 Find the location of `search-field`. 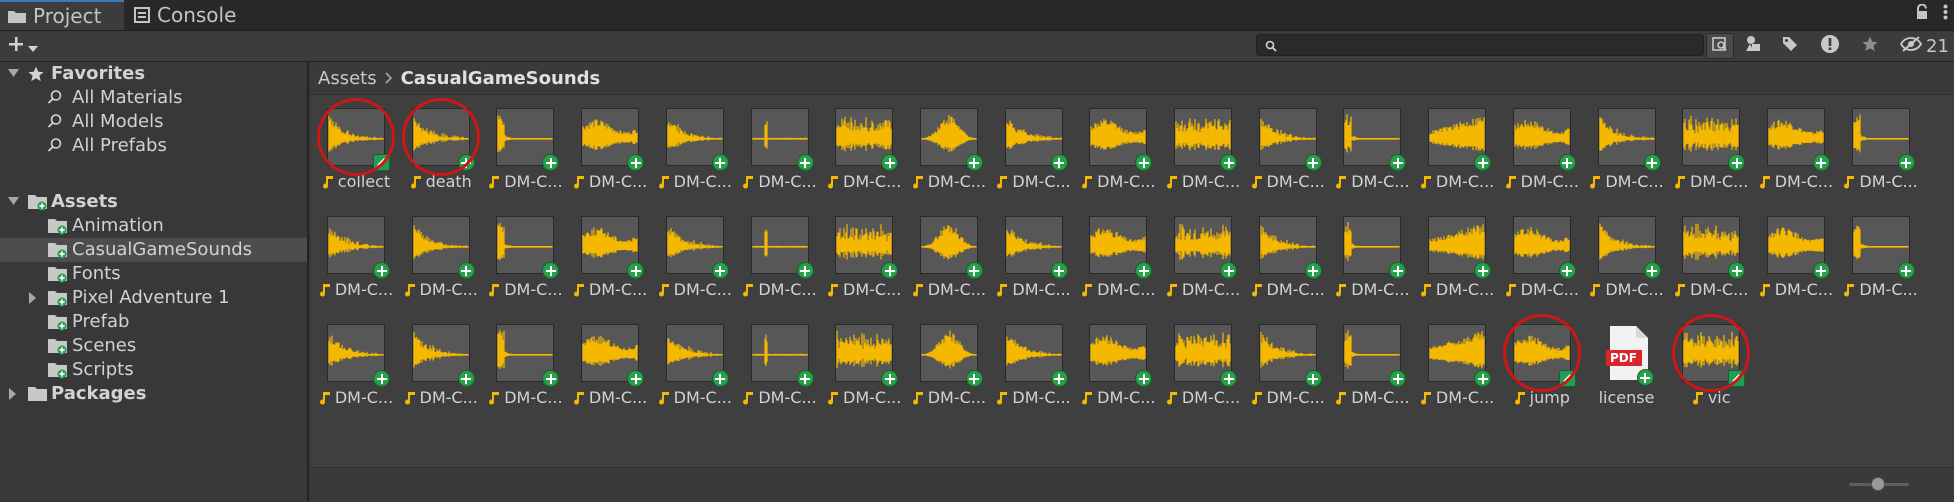

search-field is located at coordinates (1480, 45).